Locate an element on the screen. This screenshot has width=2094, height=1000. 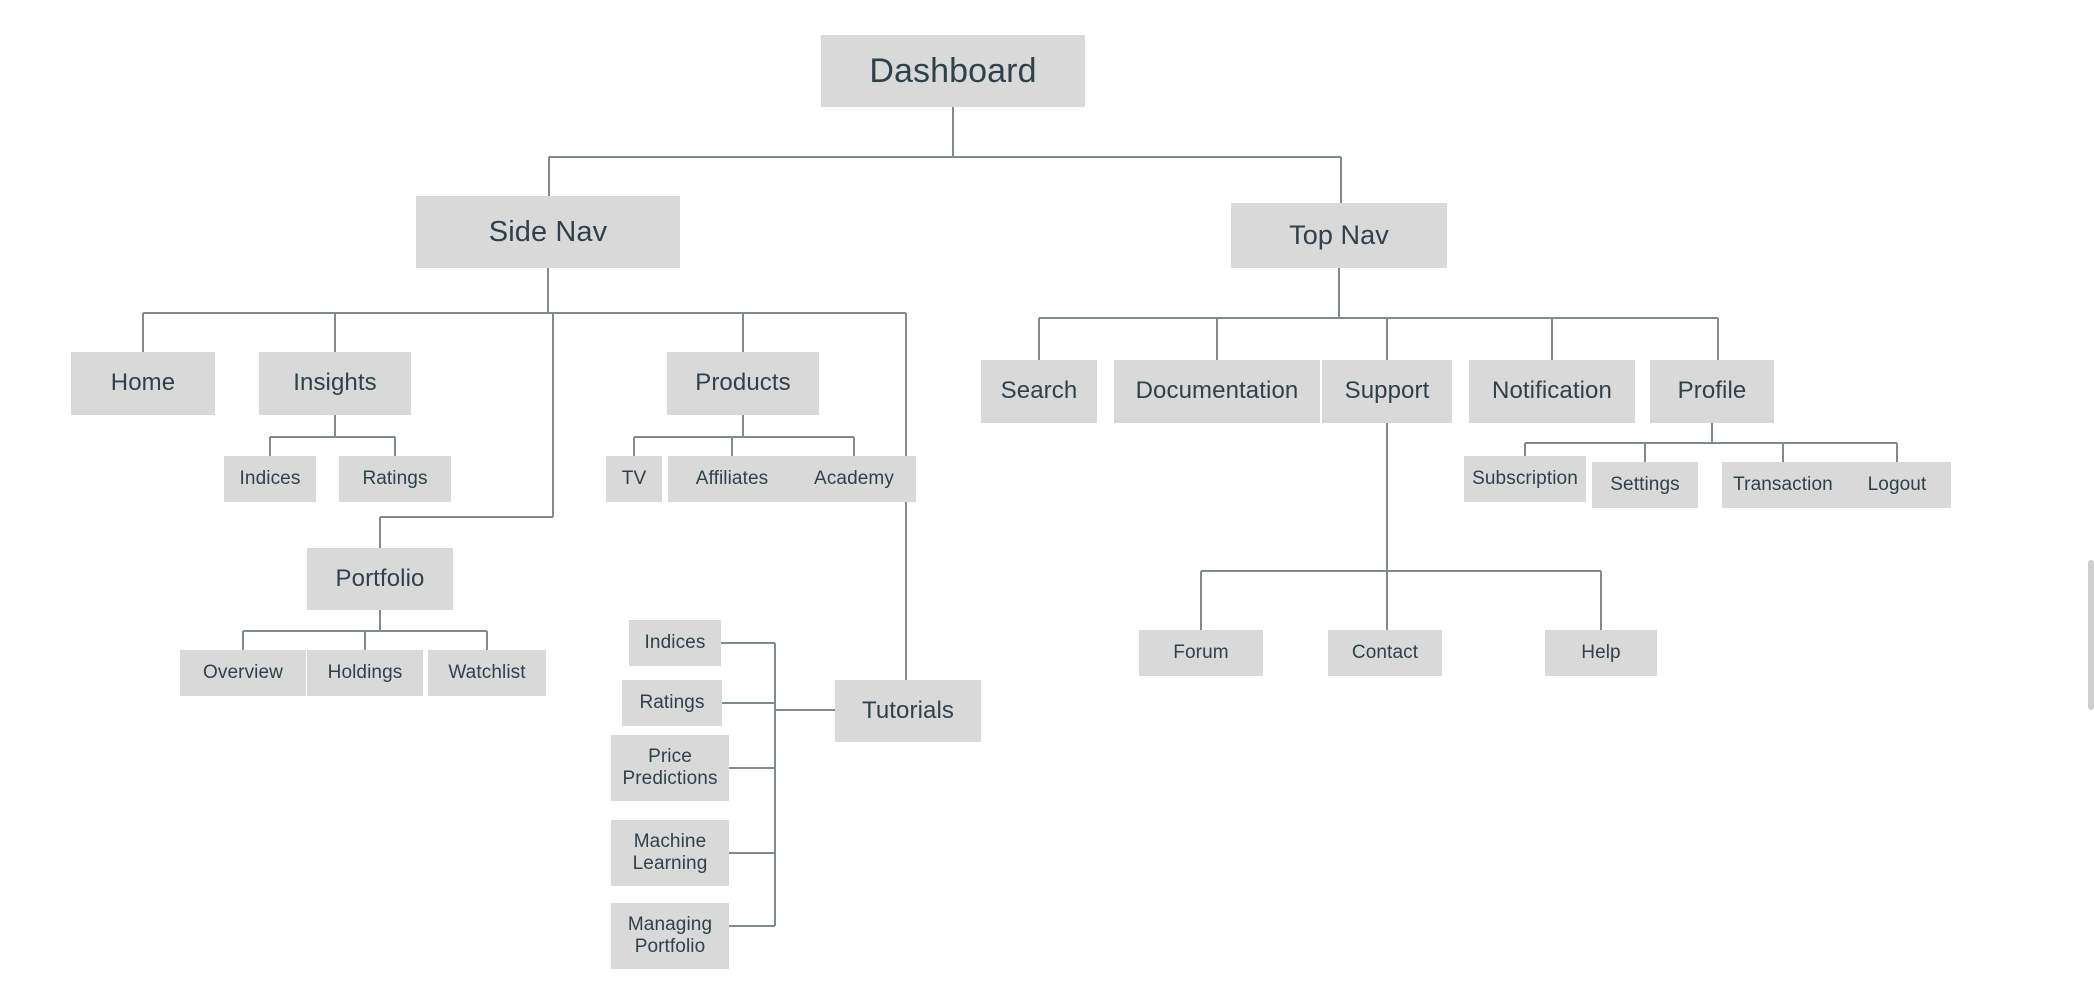
node-label: Affiliates is located at coordinates (732, 478).